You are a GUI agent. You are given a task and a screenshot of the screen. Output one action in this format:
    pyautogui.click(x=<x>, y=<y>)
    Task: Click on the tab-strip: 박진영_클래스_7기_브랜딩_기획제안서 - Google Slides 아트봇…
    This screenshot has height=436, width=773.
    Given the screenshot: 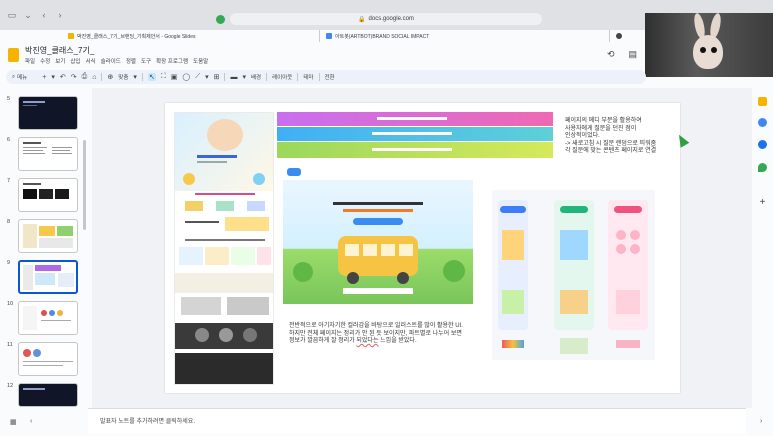 What is the action you would take?
    pyautogui.click(x=352, y=36)
    